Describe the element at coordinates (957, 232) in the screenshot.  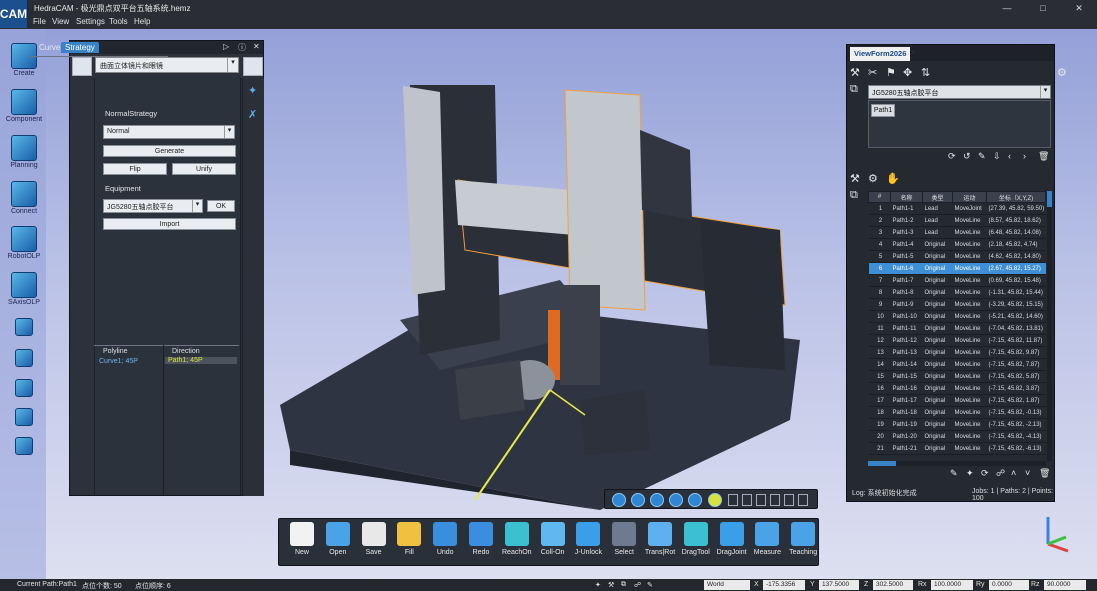
I see `table-row: 3 Path1-3 Lead MoveLine (6.48, 45.82, 14.08)` at that location.